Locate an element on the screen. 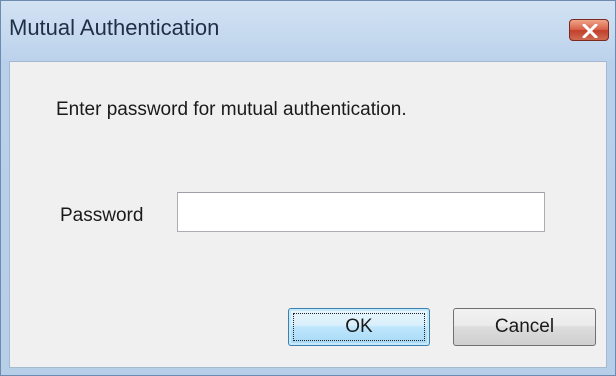  ok-button: OK is located at coordinates (359, 327).